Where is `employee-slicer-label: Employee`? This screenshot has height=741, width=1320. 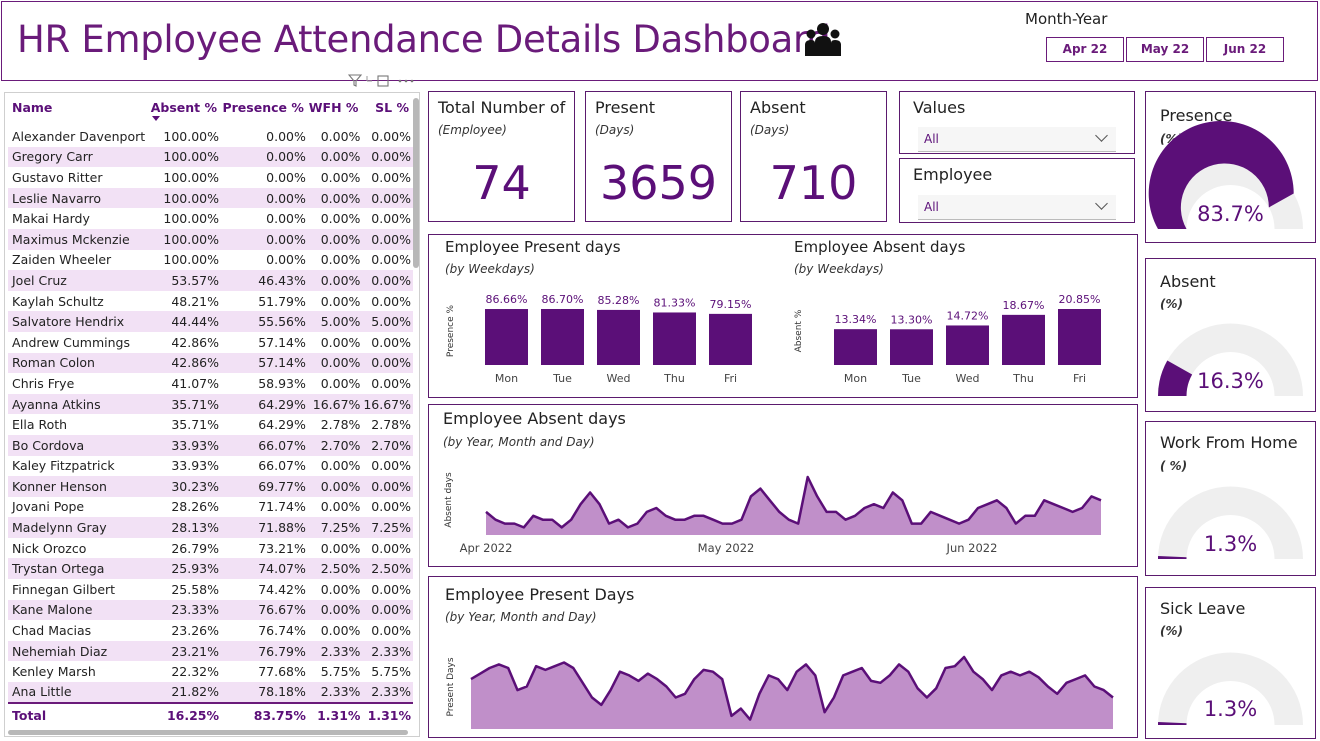
employee-slicer-label: Employee is located at coordinates (953, 174).